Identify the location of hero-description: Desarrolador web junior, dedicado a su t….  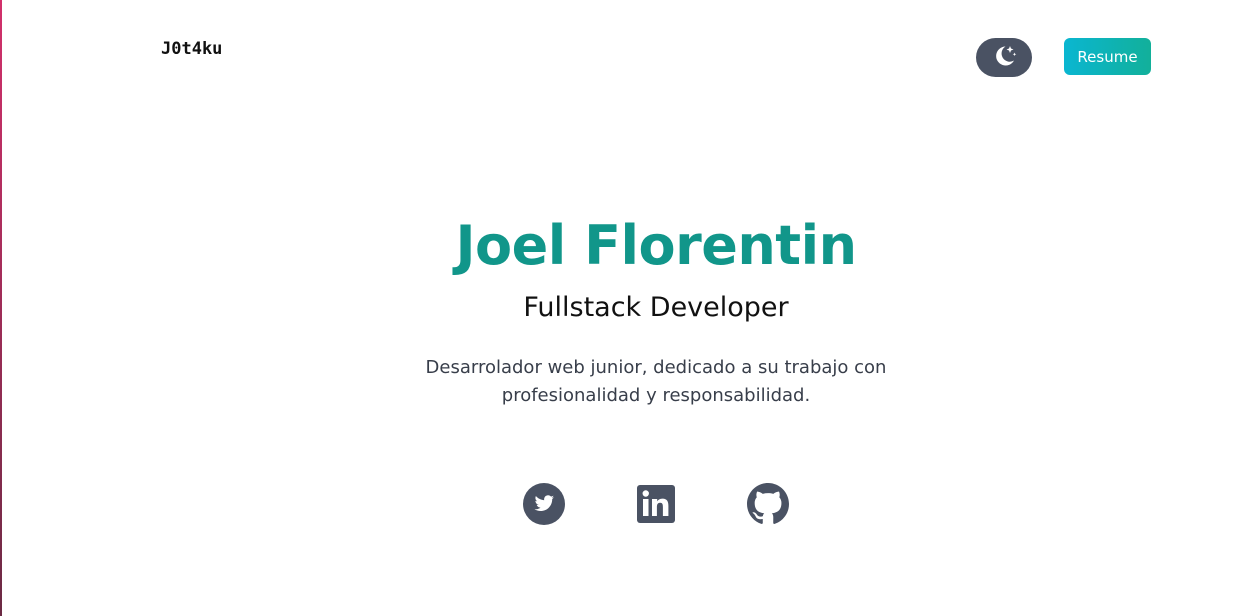
(656, 381).